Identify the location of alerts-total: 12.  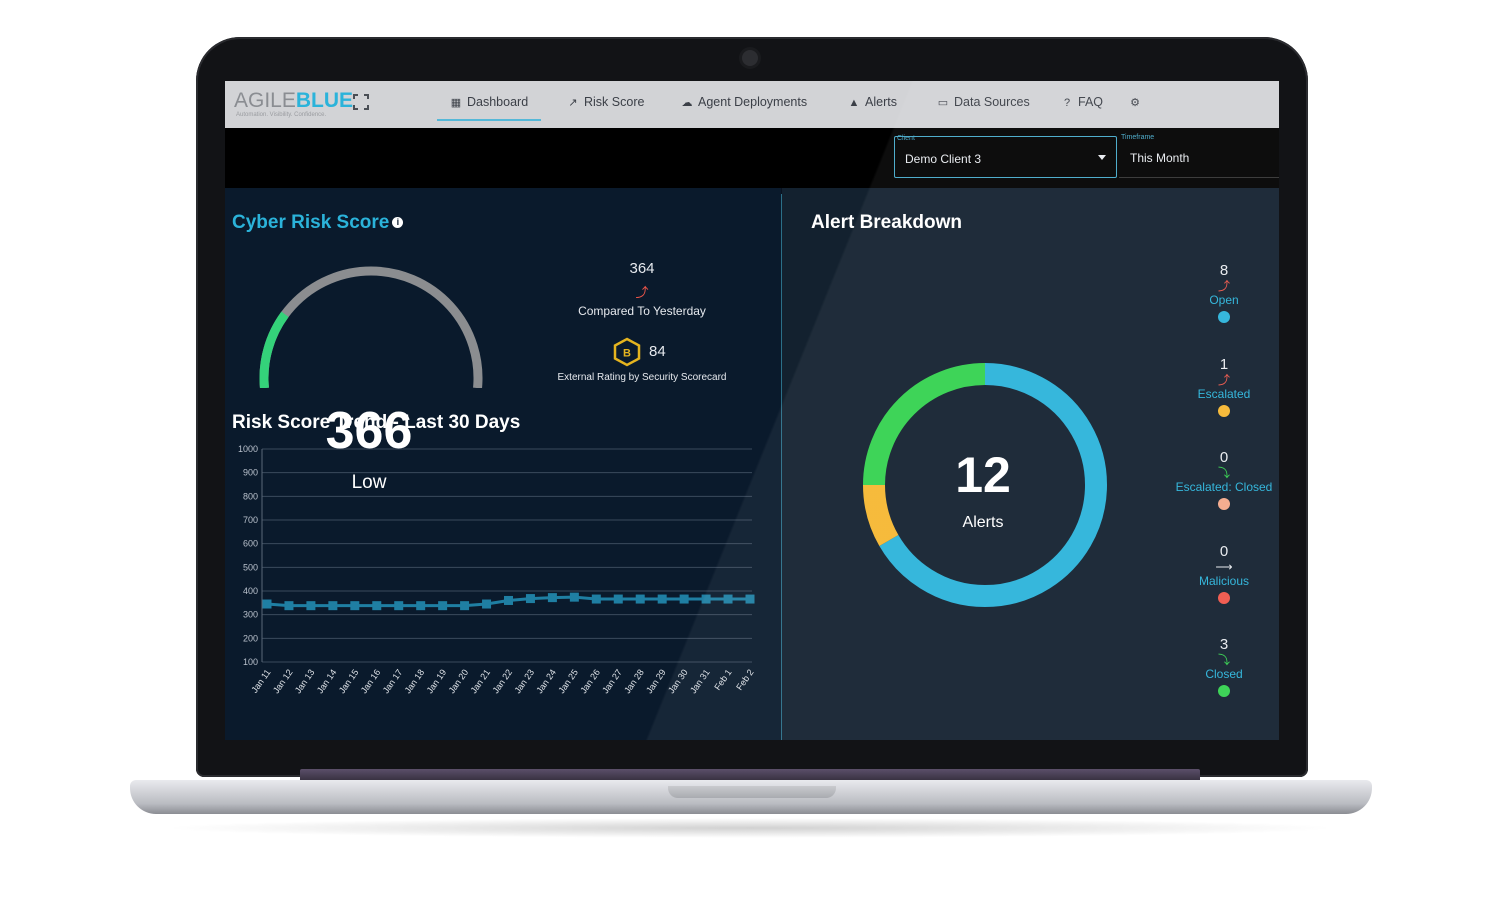
(983, 475).